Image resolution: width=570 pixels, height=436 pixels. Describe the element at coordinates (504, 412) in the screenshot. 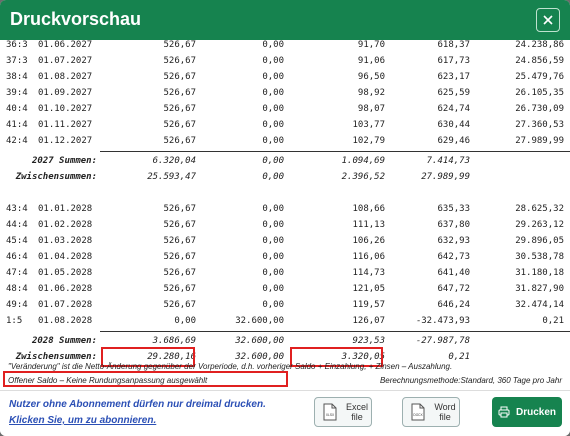

I see `printer-icon` at that location.